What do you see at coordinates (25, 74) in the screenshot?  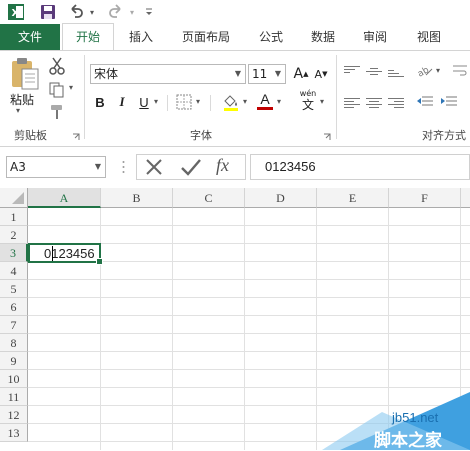 I see `paste-icon` at bounding box center [25, 74].